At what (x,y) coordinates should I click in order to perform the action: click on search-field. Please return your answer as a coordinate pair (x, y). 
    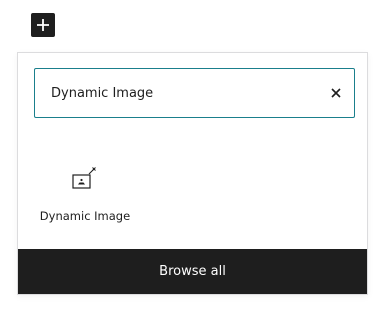
    Looking at the image, I should click on (194, 93).